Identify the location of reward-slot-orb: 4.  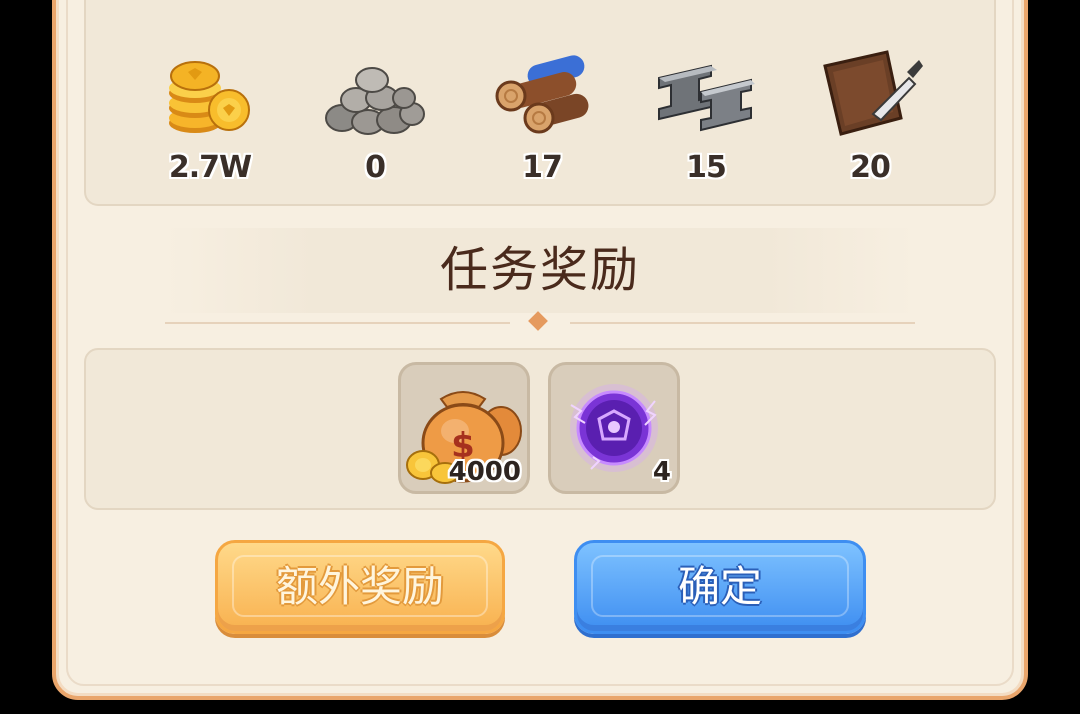
(614, 428).